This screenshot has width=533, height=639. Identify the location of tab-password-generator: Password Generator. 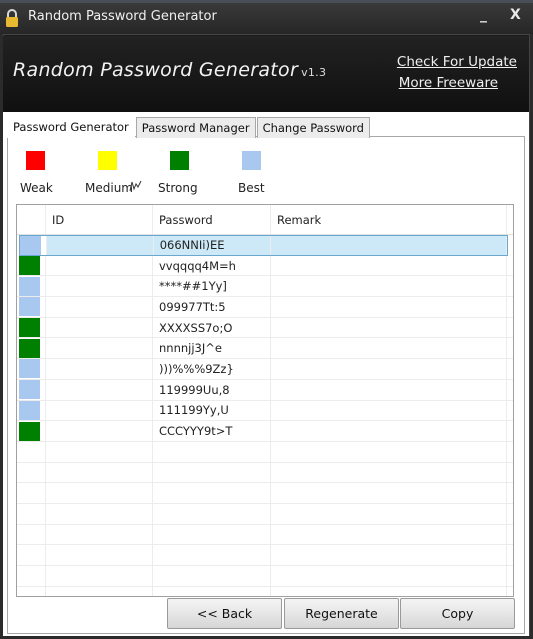
(71, 126).